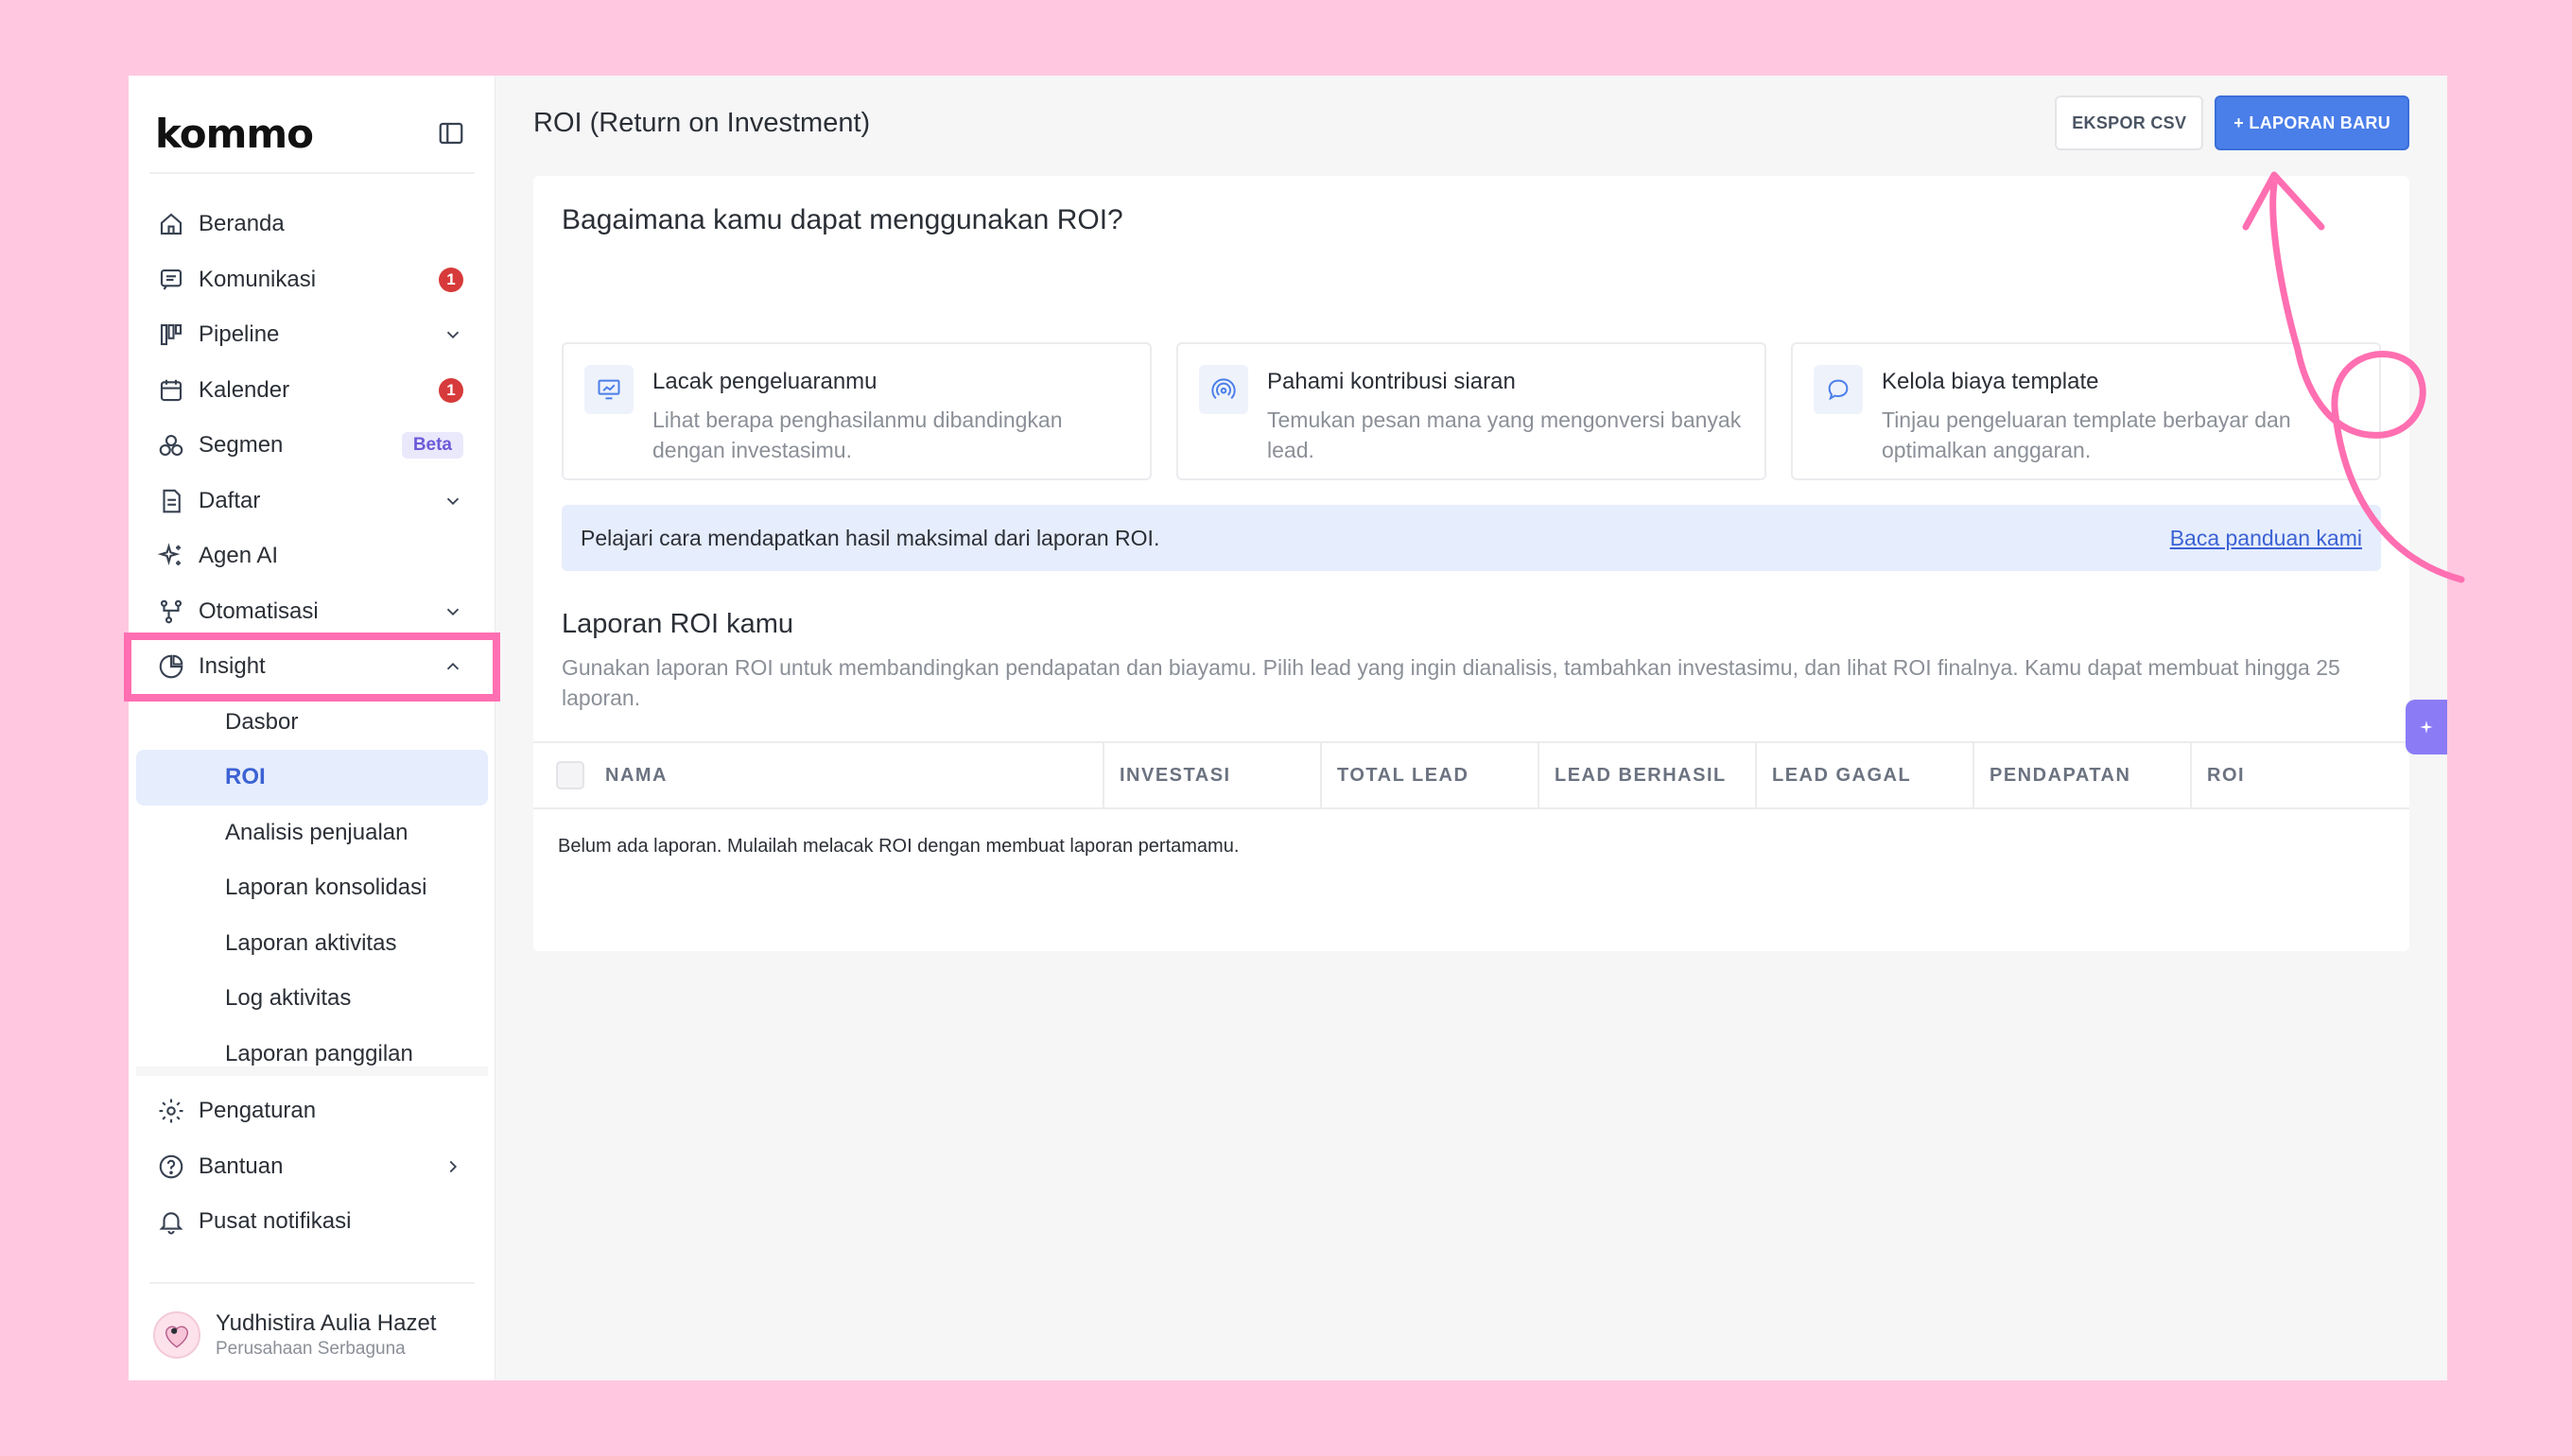 Image resolution: width=2572 pixels, height=1456 pixels. I want to click on sidebar-subitem-dasbor: Dasbor, so click(312, 723).